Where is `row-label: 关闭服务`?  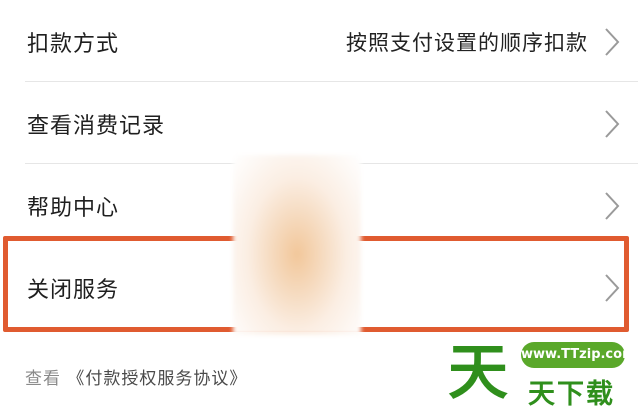
row-label: 关闭服务 is located at coordinates (73, 290).